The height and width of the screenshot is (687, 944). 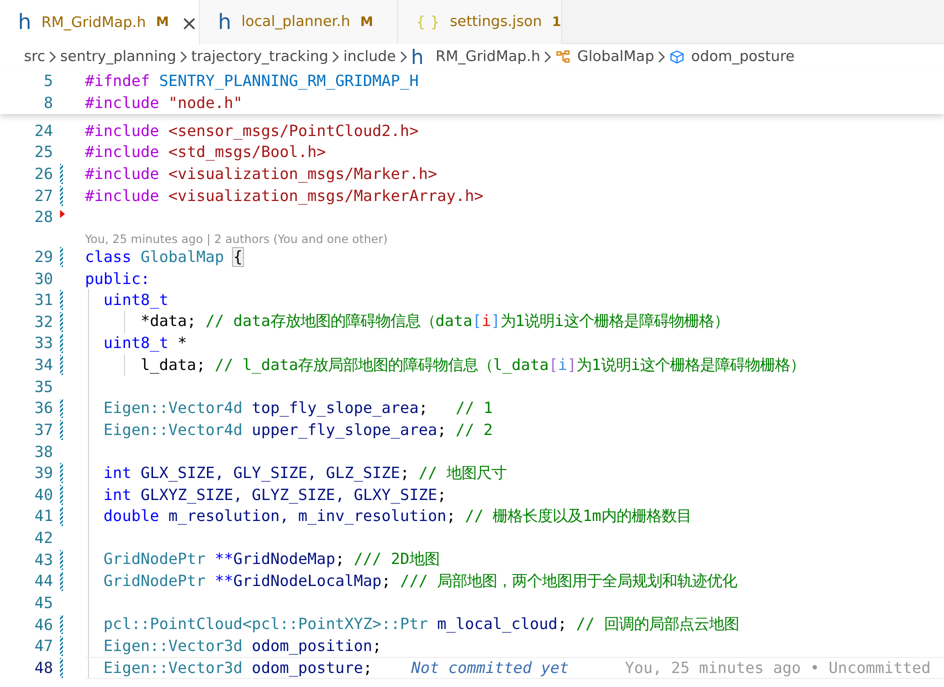 I want to click on breadcrumb-item: RM_GridMap.h, so click(x=488, y=57).